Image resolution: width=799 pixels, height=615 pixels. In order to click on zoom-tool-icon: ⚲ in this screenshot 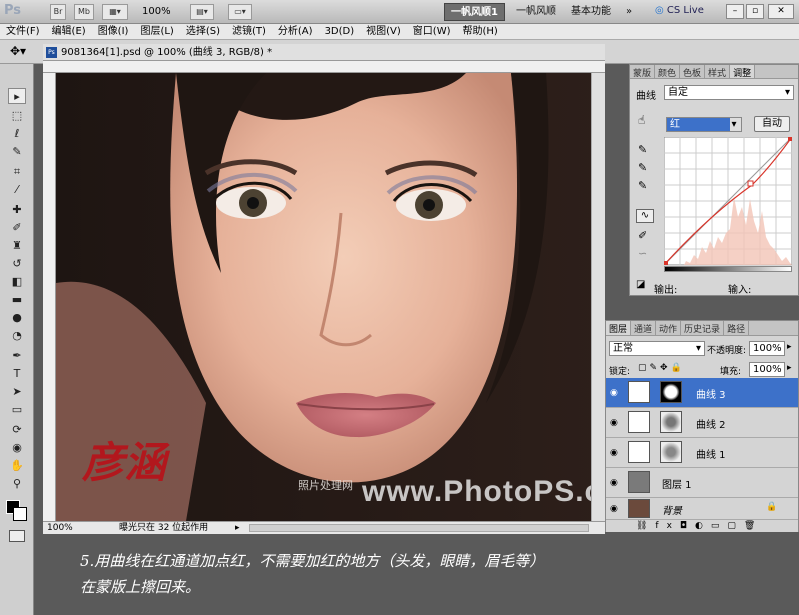, I will do `click(17, 484)`.